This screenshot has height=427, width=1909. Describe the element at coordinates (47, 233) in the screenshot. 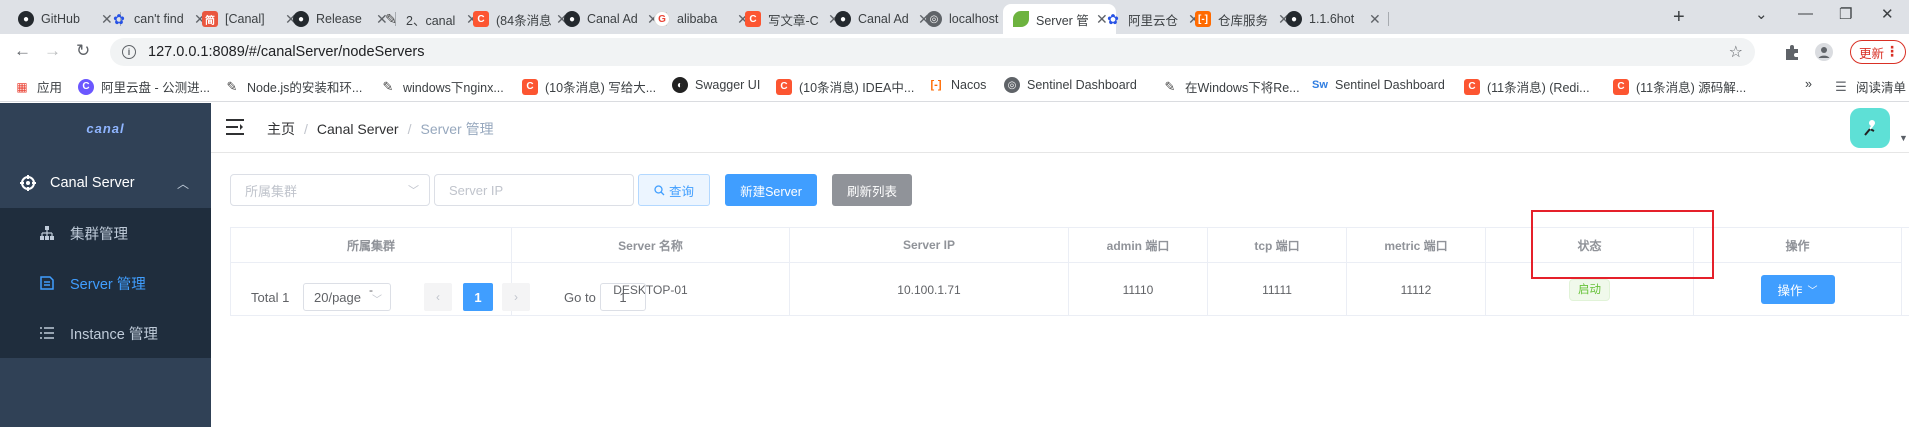

I see `cluster-icon` at that location.